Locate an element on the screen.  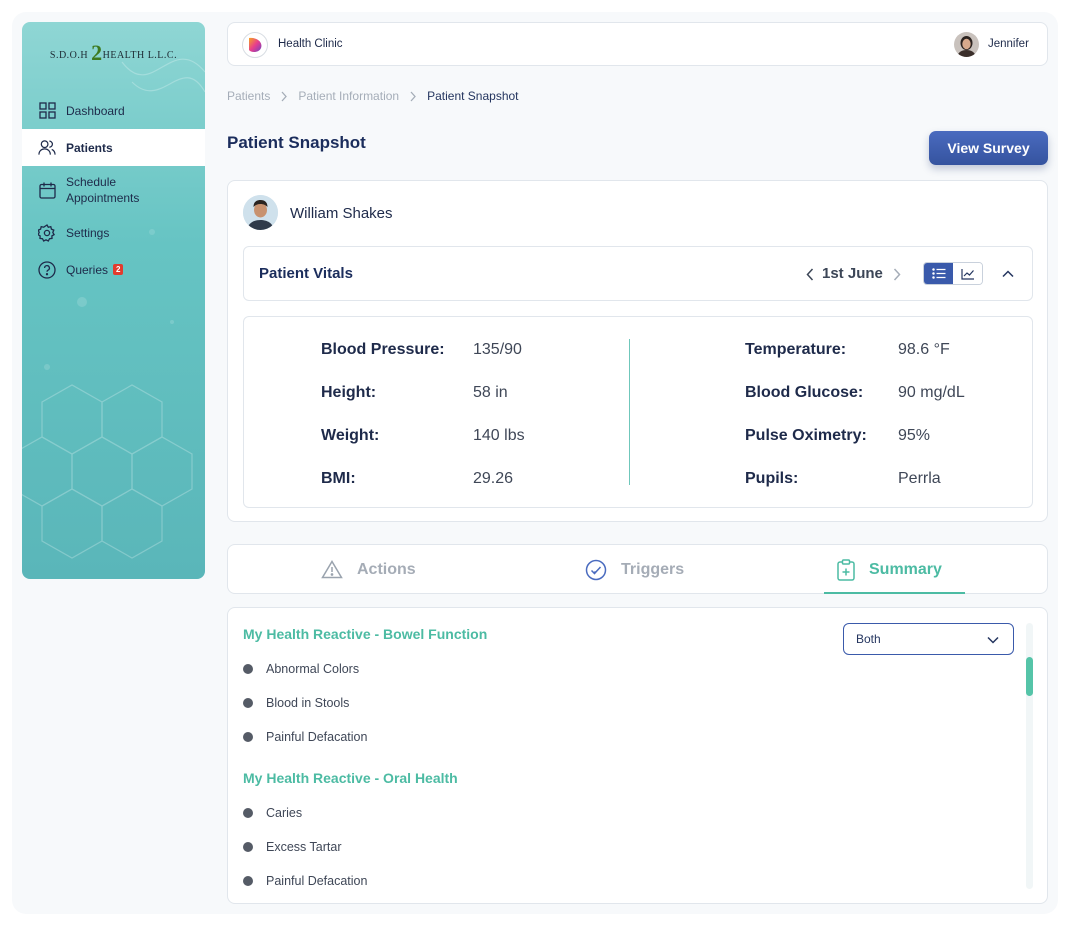
warning-triangle-icon is located at coordinates (332, 569).